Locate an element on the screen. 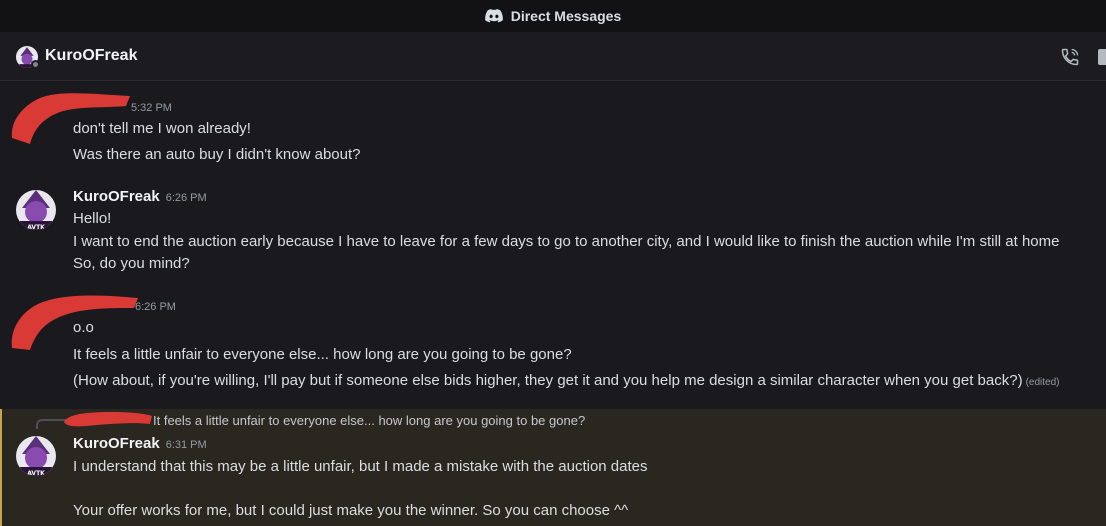 The height and width of the screenshot is (526, 1106). edited-label: (edited) is located at coordinates (1042, 382).